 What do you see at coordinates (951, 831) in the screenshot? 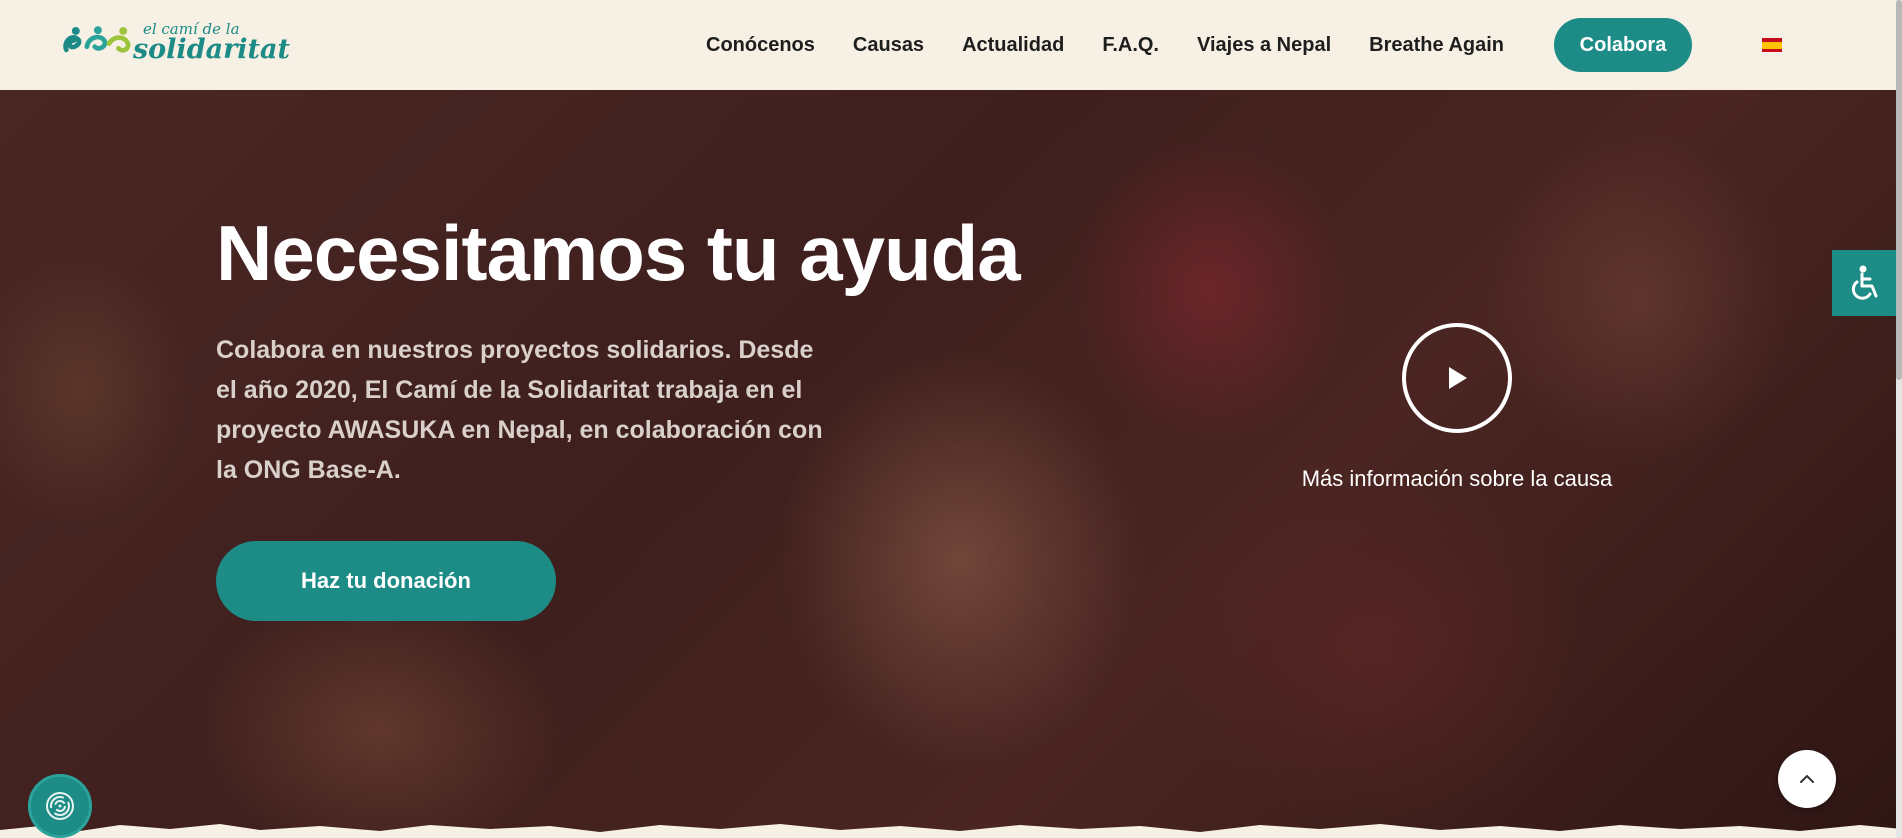
I see `torn-paper-divider` at bounding box center [951, 831].